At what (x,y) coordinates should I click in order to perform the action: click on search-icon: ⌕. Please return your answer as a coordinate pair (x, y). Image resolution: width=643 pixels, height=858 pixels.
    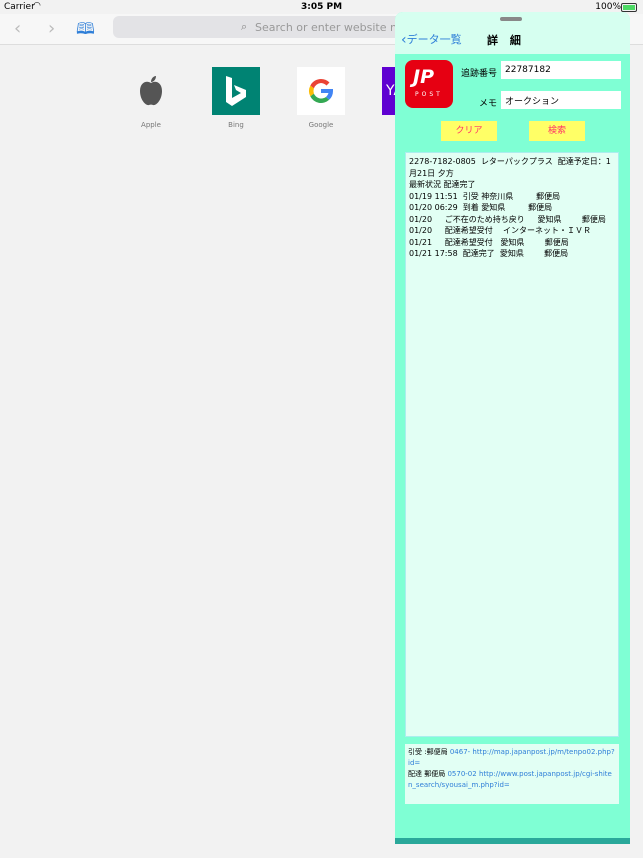
    Looking at the image, I should click on (244, 26).